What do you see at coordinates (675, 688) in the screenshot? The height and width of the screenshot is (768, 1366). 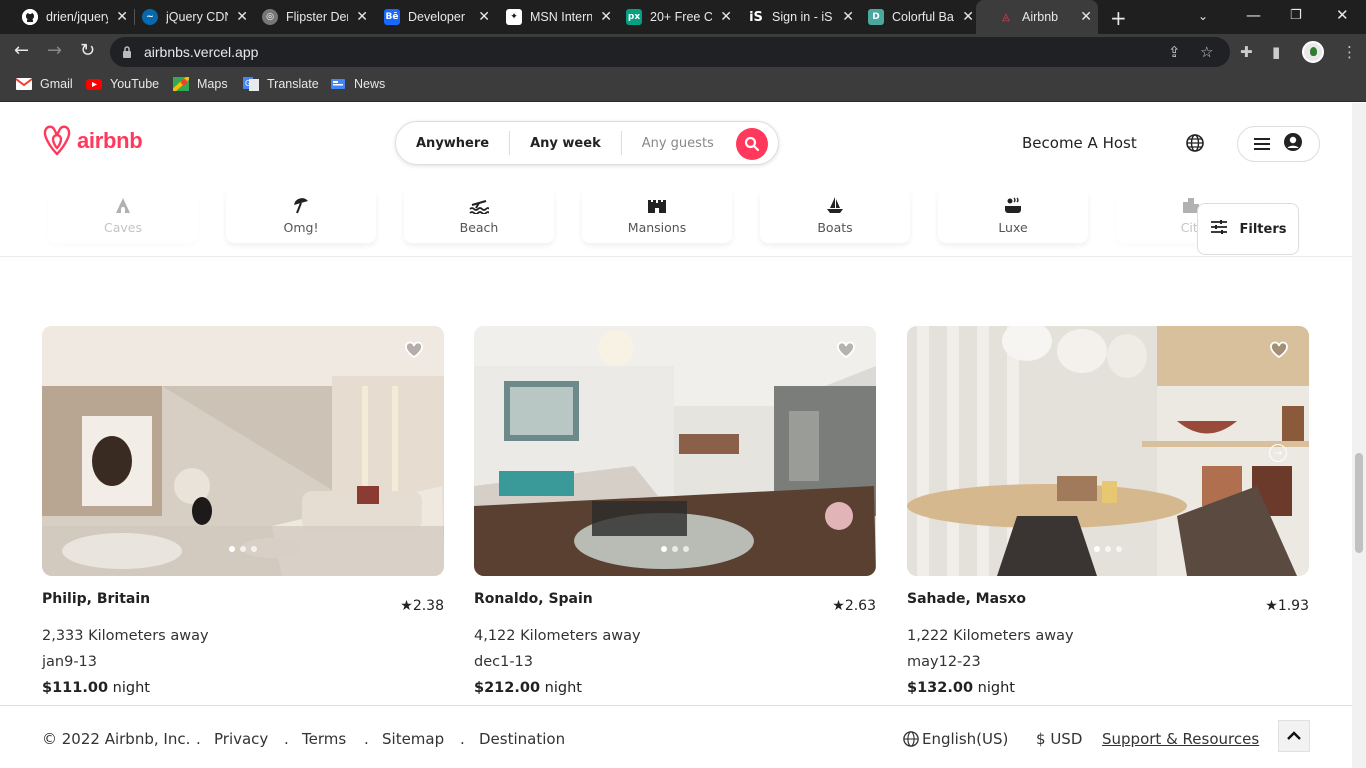 I see `listing-price: $212.00 night` at bounding box center [675, 688].